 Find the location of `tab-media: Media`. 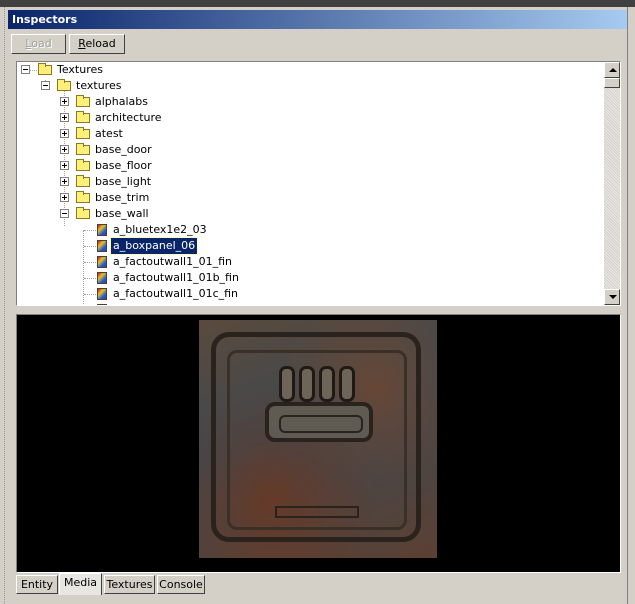

tab-media: Media is located at coordinates (80, 584).